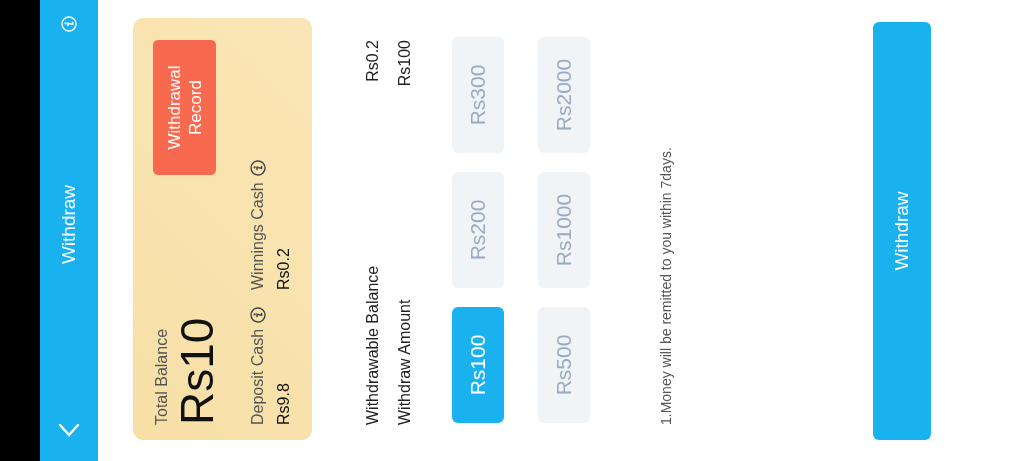  Describe the element at coordinates (564, 230) in the screenshot. I see `amount-option: Rs1000` at that location.